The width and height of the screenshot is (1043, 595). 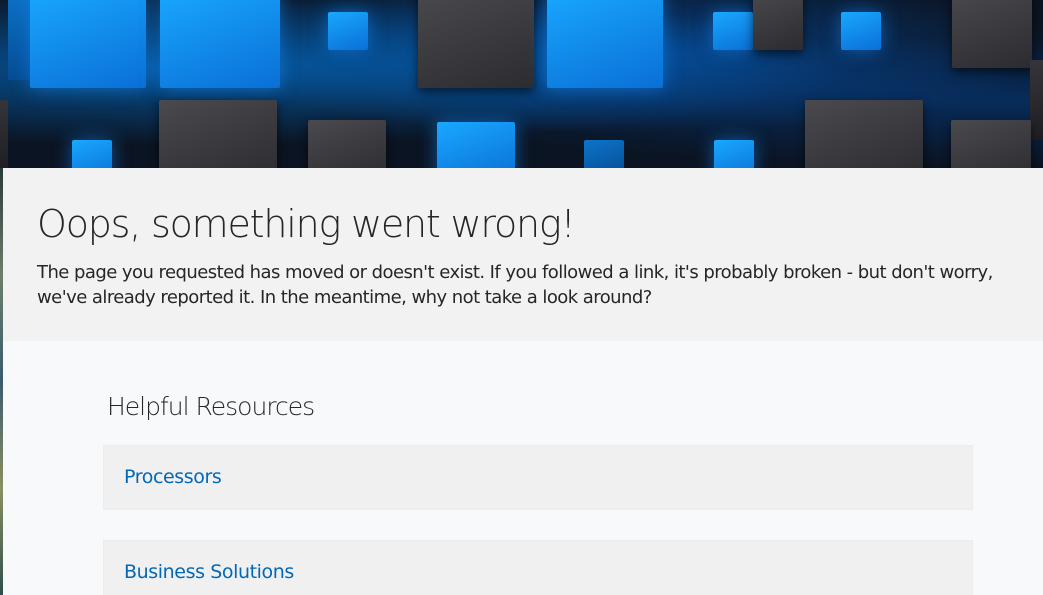 What do you see at coordinates (173, 477) in the screenshot?
I see `processors-link: Processors` at bounding box center [173, 477].